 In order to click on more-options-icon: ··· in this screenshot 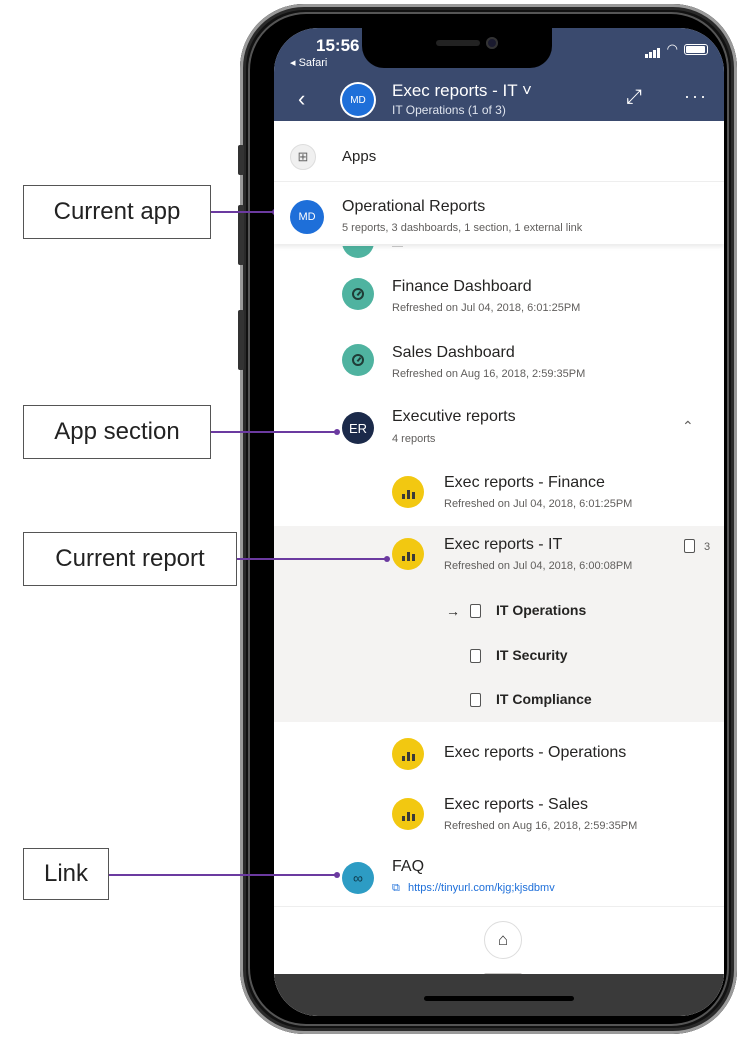, I will do `click(696, 96)`.